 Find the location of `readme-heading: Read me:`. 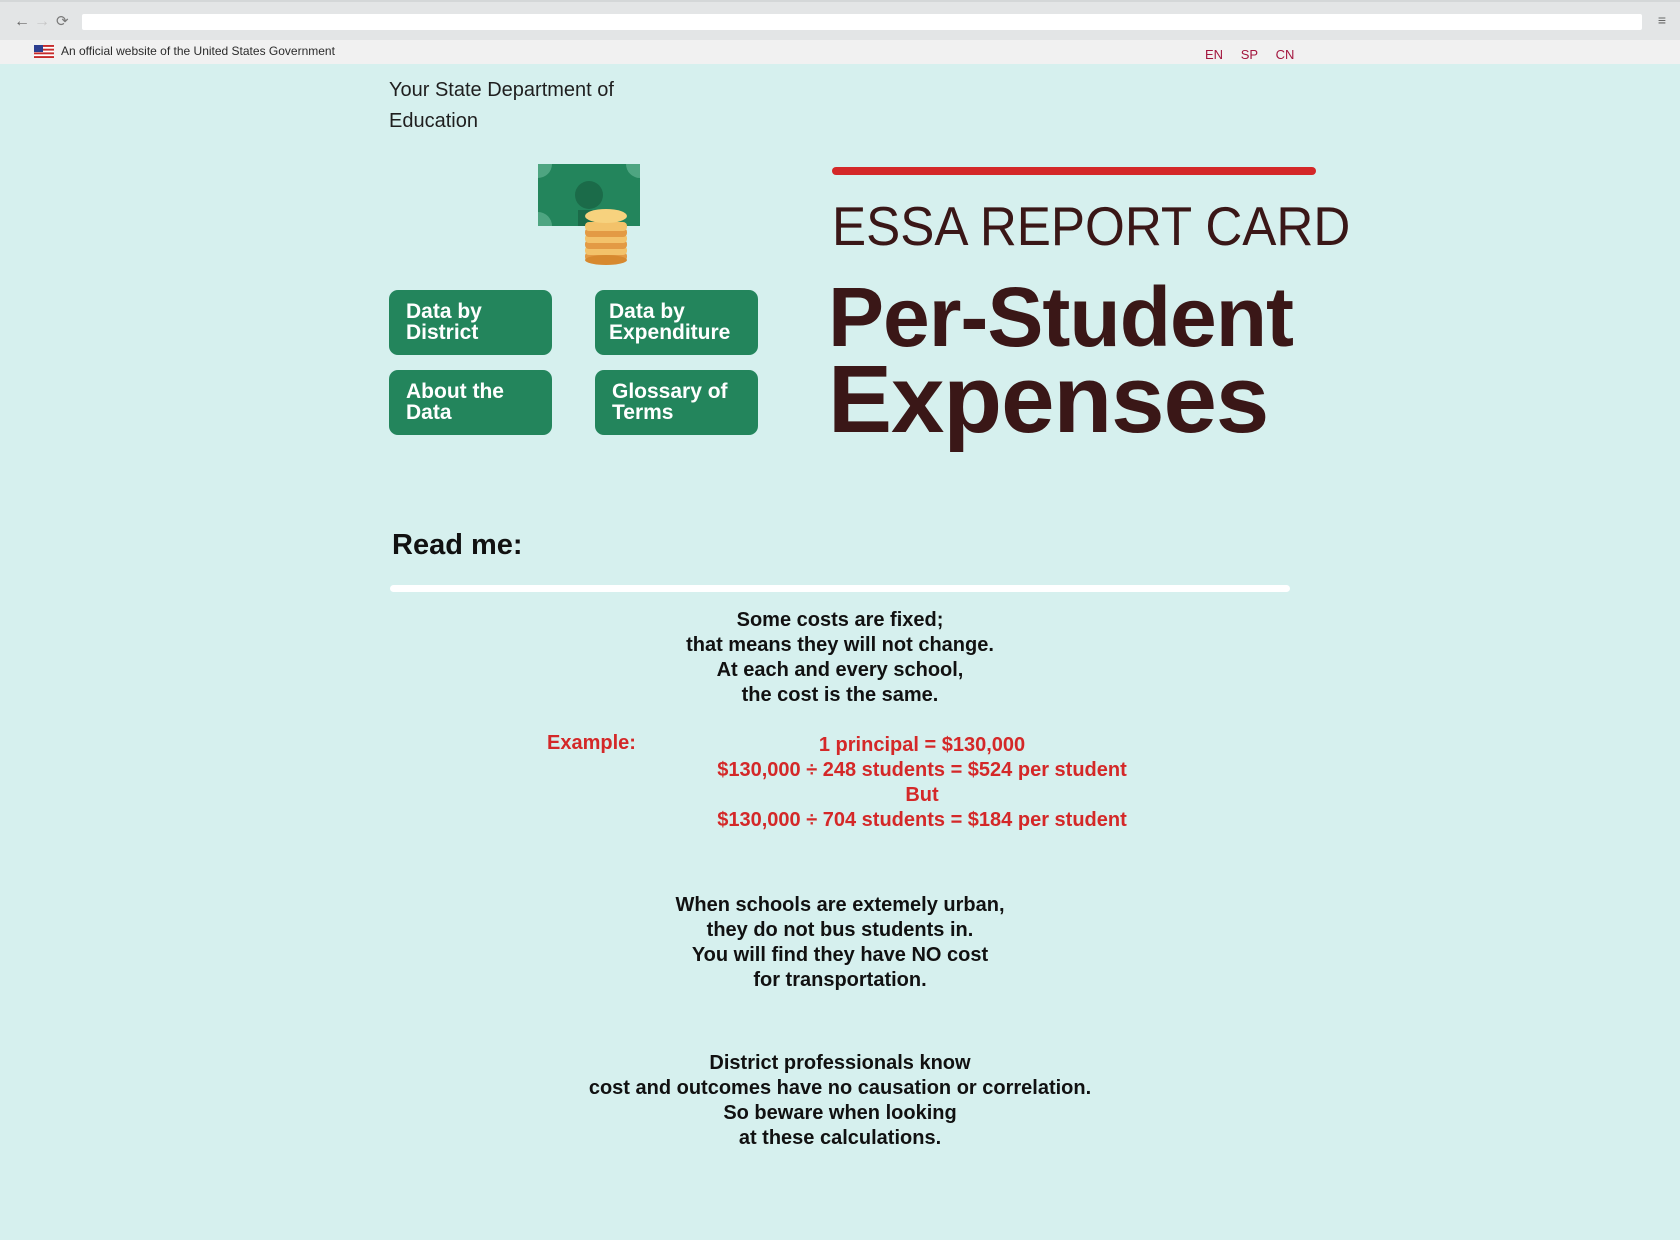

readme-heading: Read me: is located at coordinates (457, 545).